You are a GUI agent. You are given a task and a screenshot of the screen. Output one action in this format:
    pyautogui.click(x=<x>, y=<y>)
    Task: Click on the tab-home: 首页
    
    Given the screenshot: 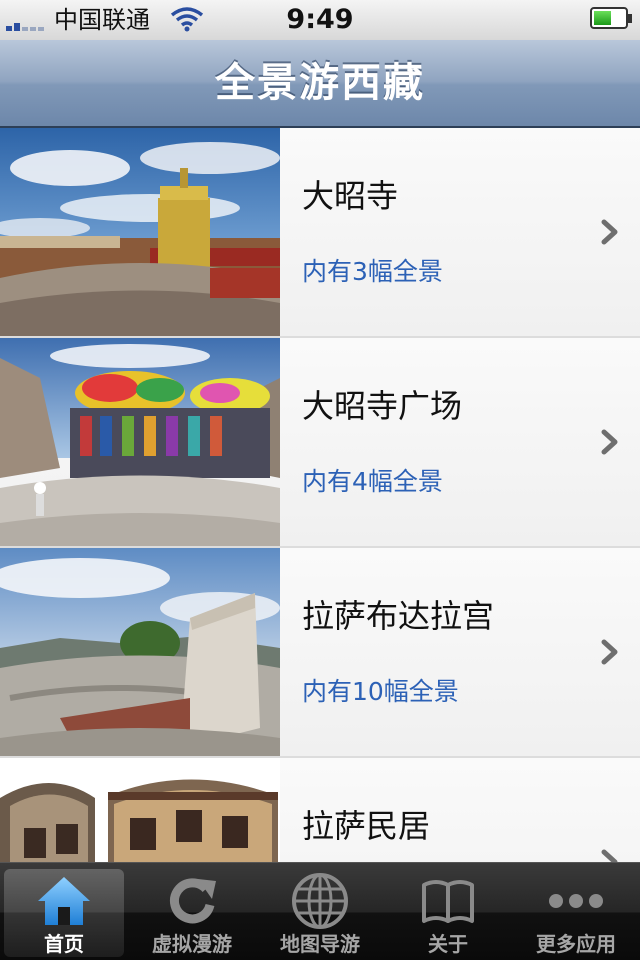 What is the action you would take?
    pyautogui.click(x=64, y=911)
    